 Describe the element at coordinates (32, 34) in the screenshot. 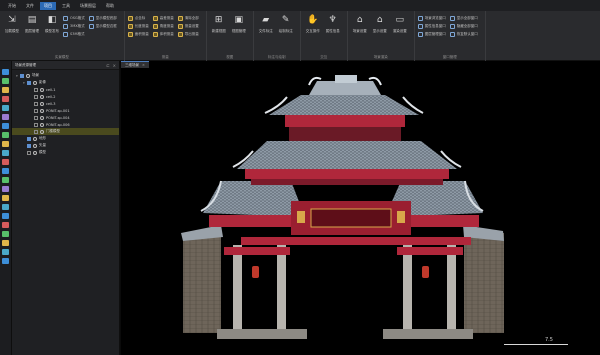

I see `ribbon-button: ▤ 图层管理` at that location.